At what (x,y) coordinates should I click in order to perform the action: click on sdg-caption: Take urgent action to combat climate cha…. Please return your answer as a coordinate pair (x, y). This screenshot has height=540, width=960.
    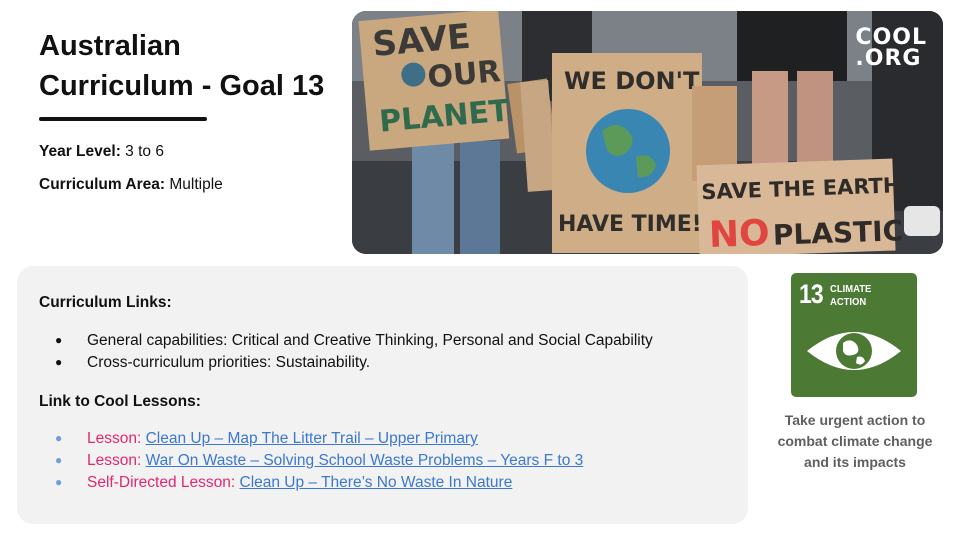
    Looking at the image, I should click on (855, 441).